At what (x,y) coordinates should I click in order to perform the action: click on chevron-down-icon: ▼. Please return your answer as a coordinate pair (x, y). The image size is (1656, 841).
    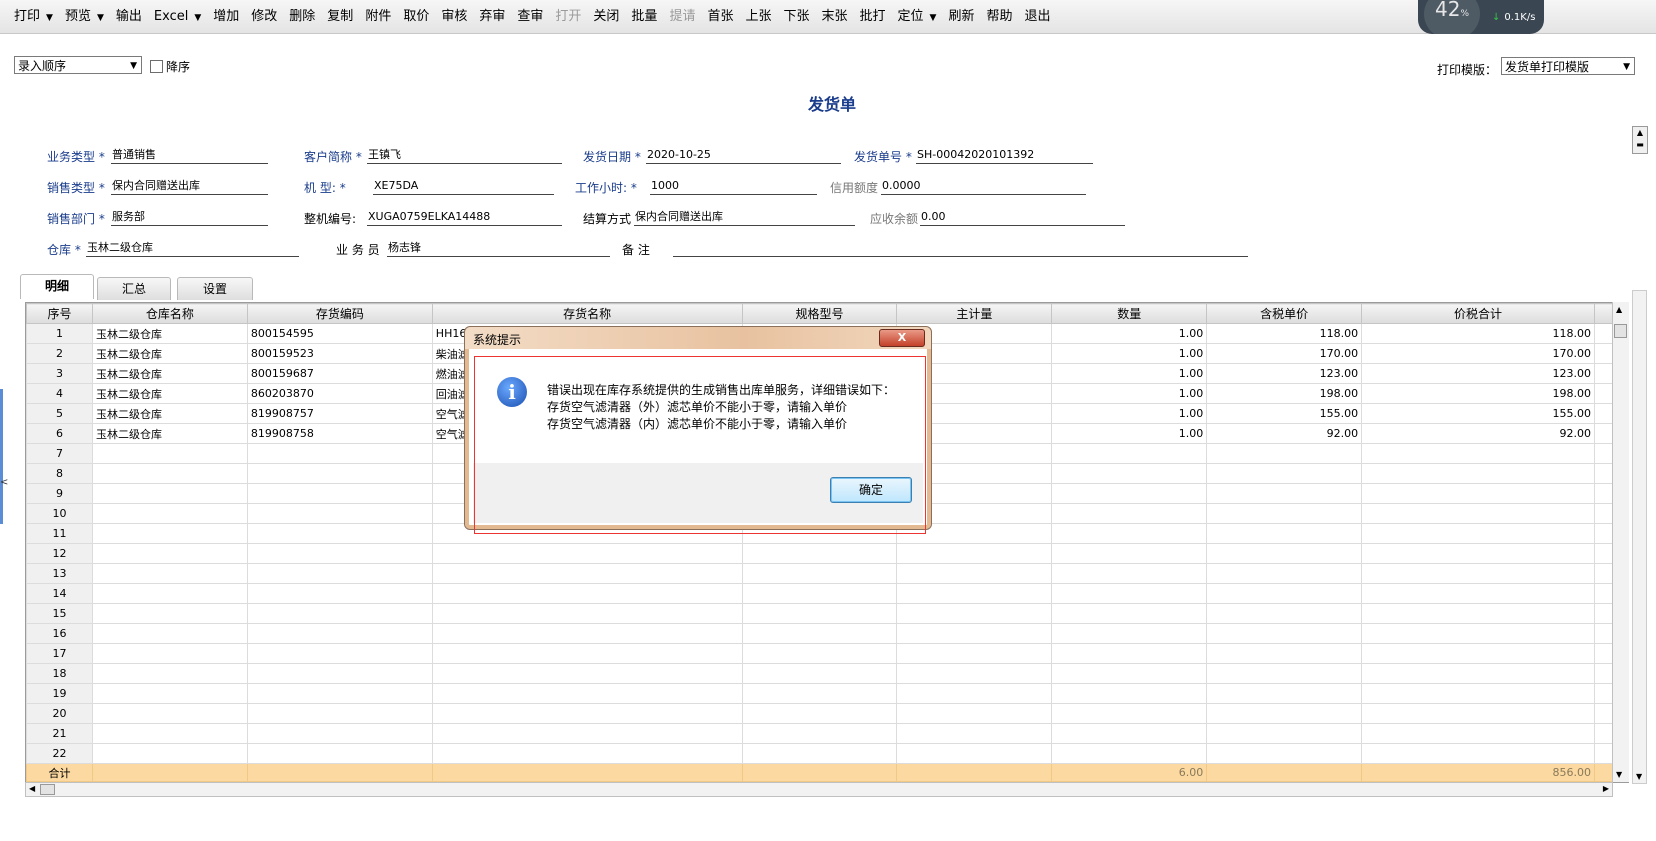
    Looking at the image, I should click on (933, 18).